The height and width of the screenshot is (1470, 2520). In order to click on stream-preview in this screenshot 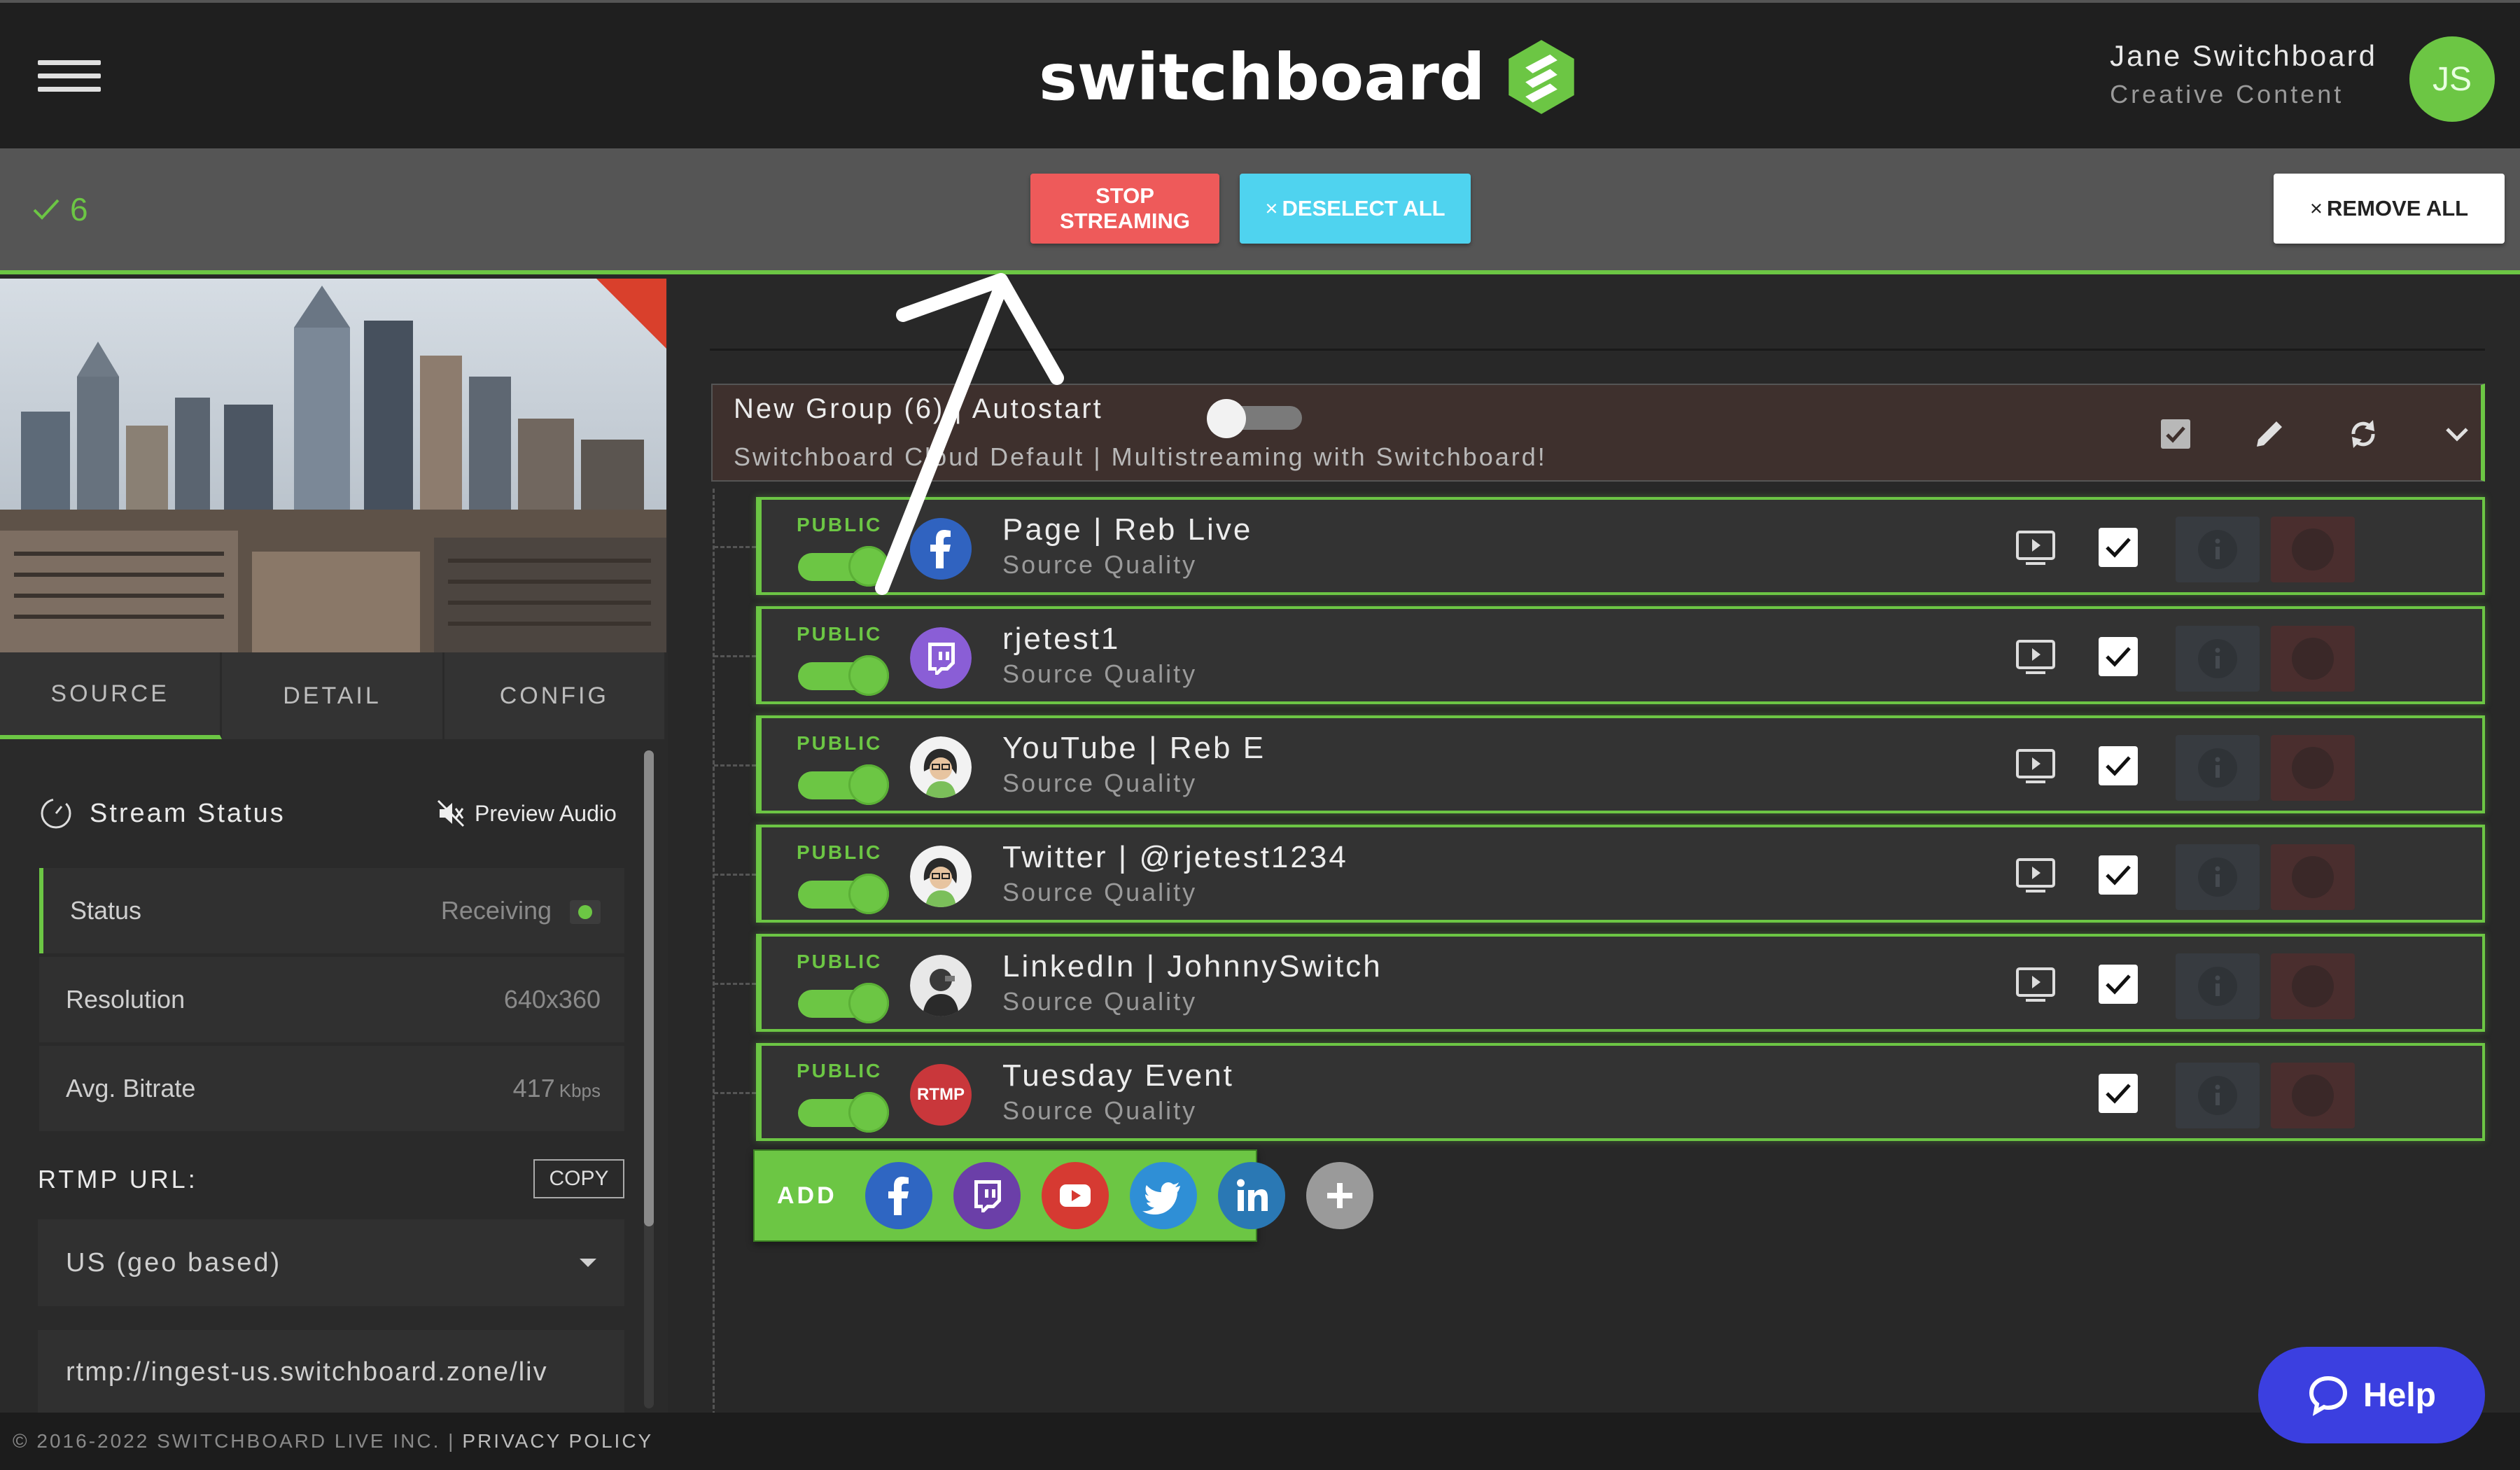, I will do `click(333, 465)`.